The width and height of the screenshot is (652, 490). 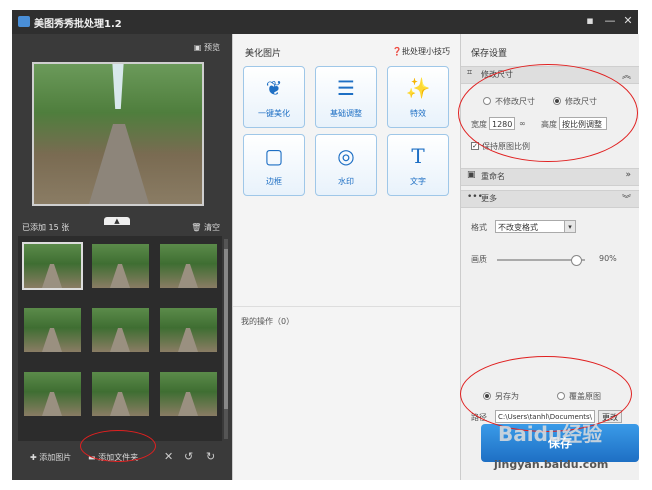 I want to click on sliders-icon: ☰, so click(x=346, y=88).